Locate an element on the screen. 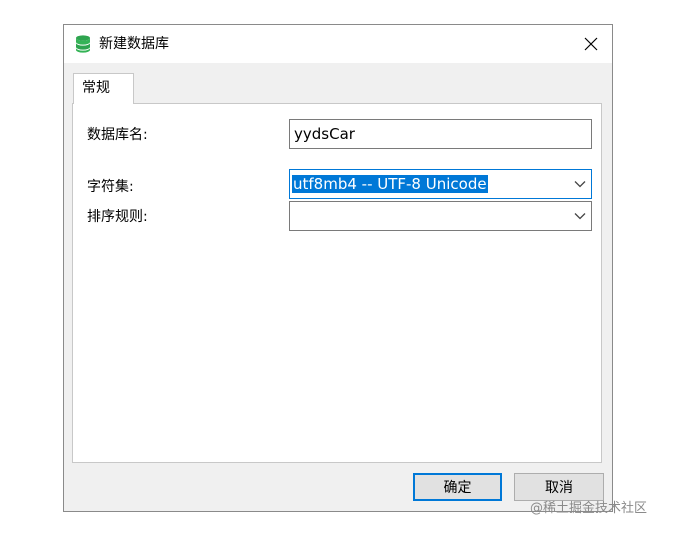 The image size is (674, 534). database-icon is located at coordinates (83, 44).